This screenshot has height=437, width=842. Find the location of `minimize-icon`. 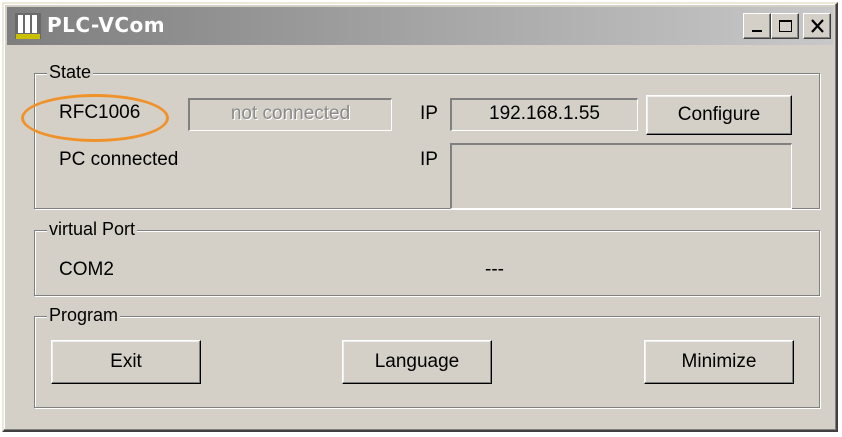

minimize-icon is located at coordinates (757, 31).